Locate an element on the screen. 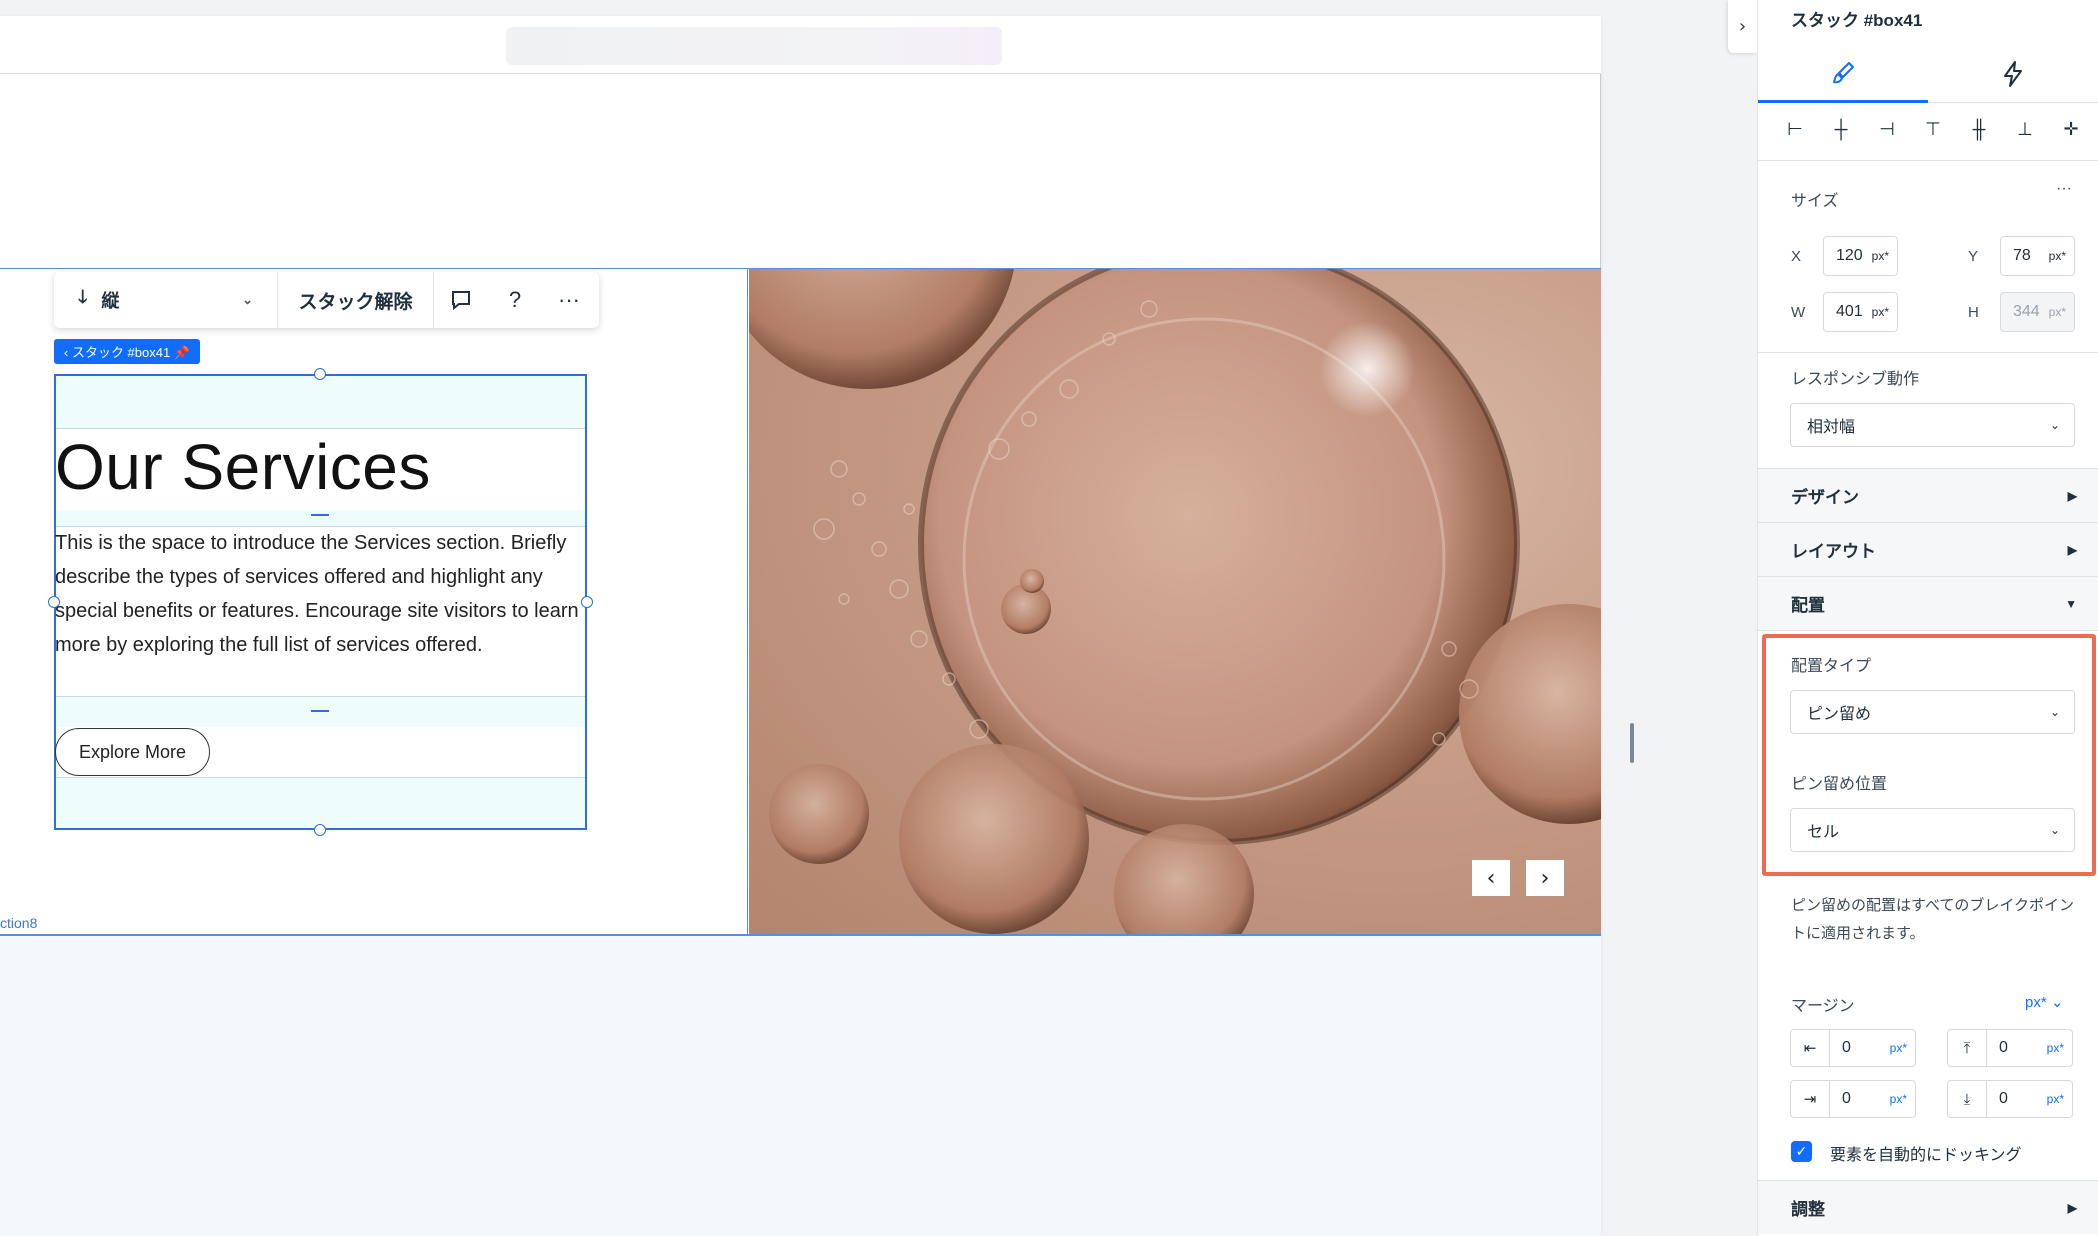 The image size is (2098, 1236). align-bottom-icon: ⊥ is located at coordinates (2025, 129).